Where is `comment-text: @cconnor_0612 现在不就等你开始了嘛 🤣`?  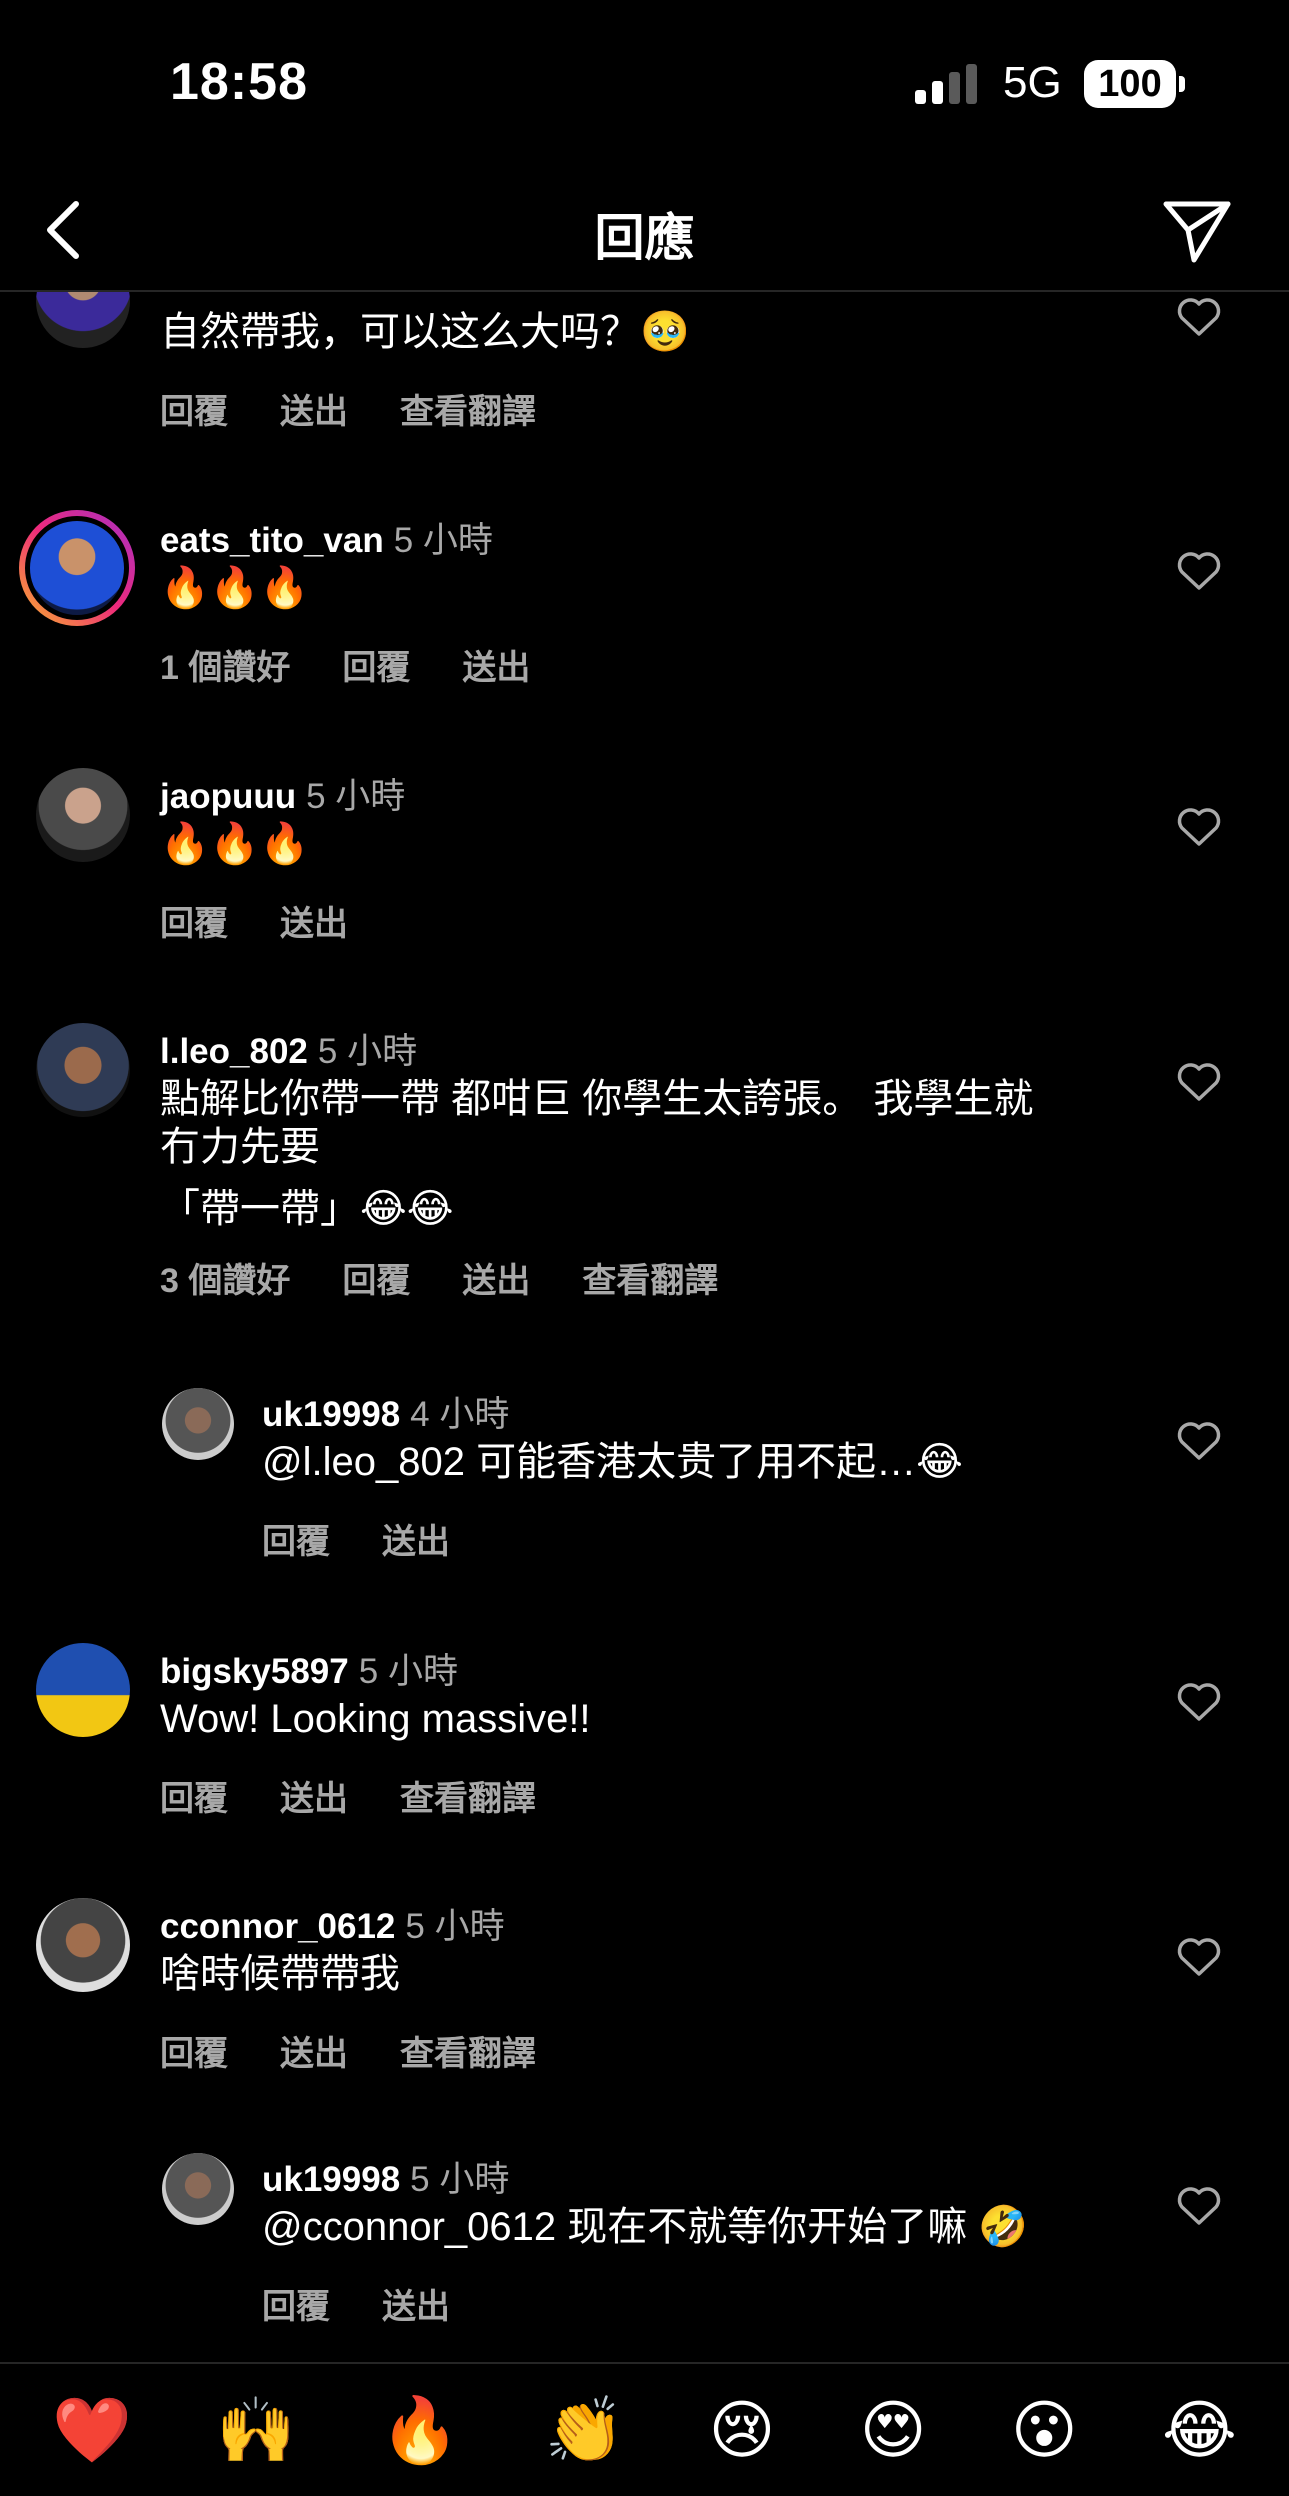 comment-text: @cconnor_0612 现在不就等你开始了嘛 🤣 is located at coordinates (645, 2227).